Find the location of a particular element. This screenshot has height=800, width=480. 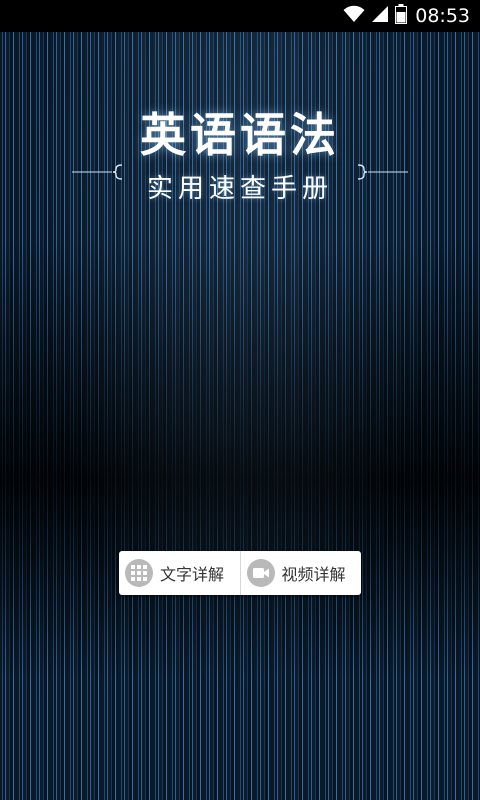

grid-icon is located at coordinates (139, 573).